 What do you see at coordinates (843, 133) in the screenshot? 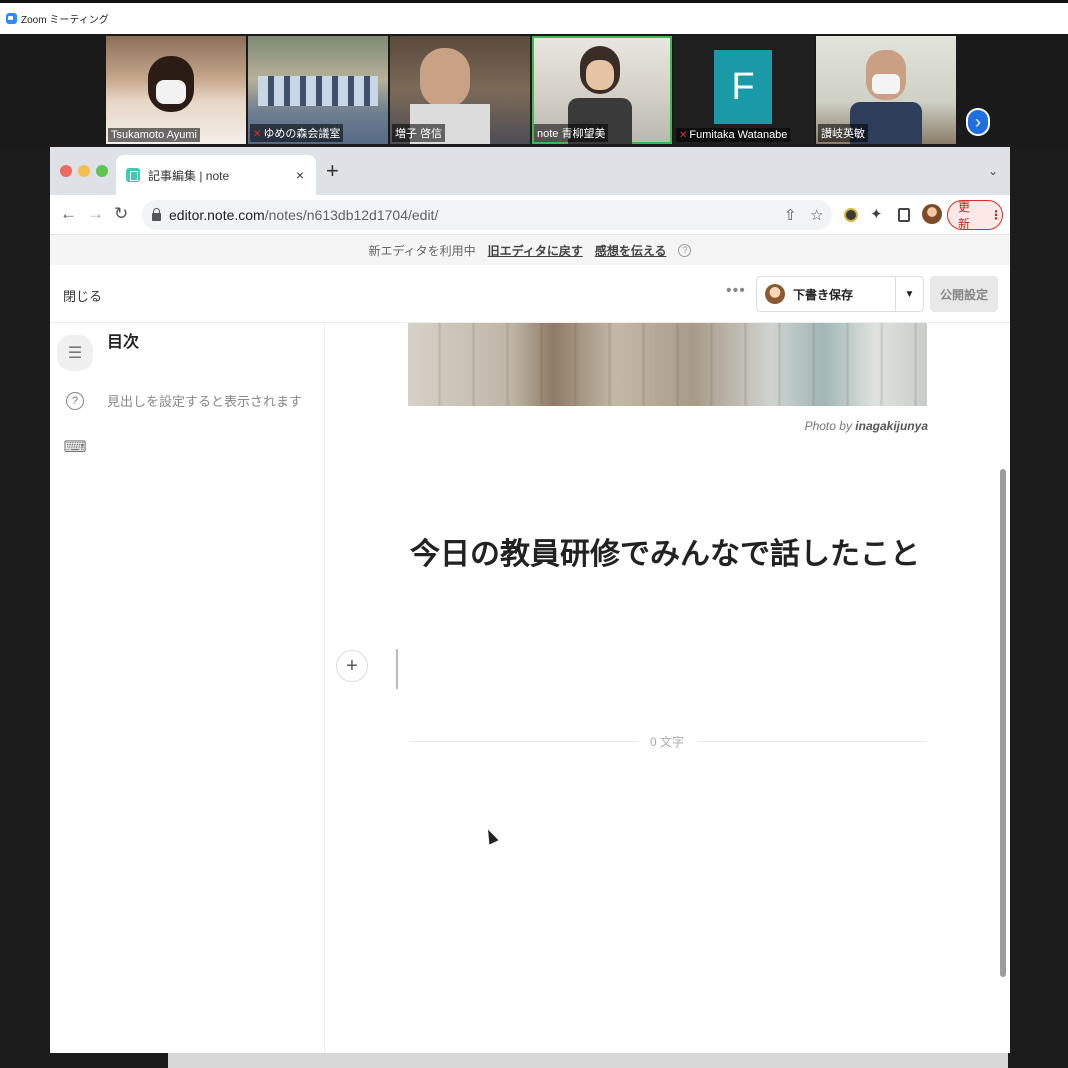
I see `participant-name: 讃岐英敏` at bounding box center [843, 133].